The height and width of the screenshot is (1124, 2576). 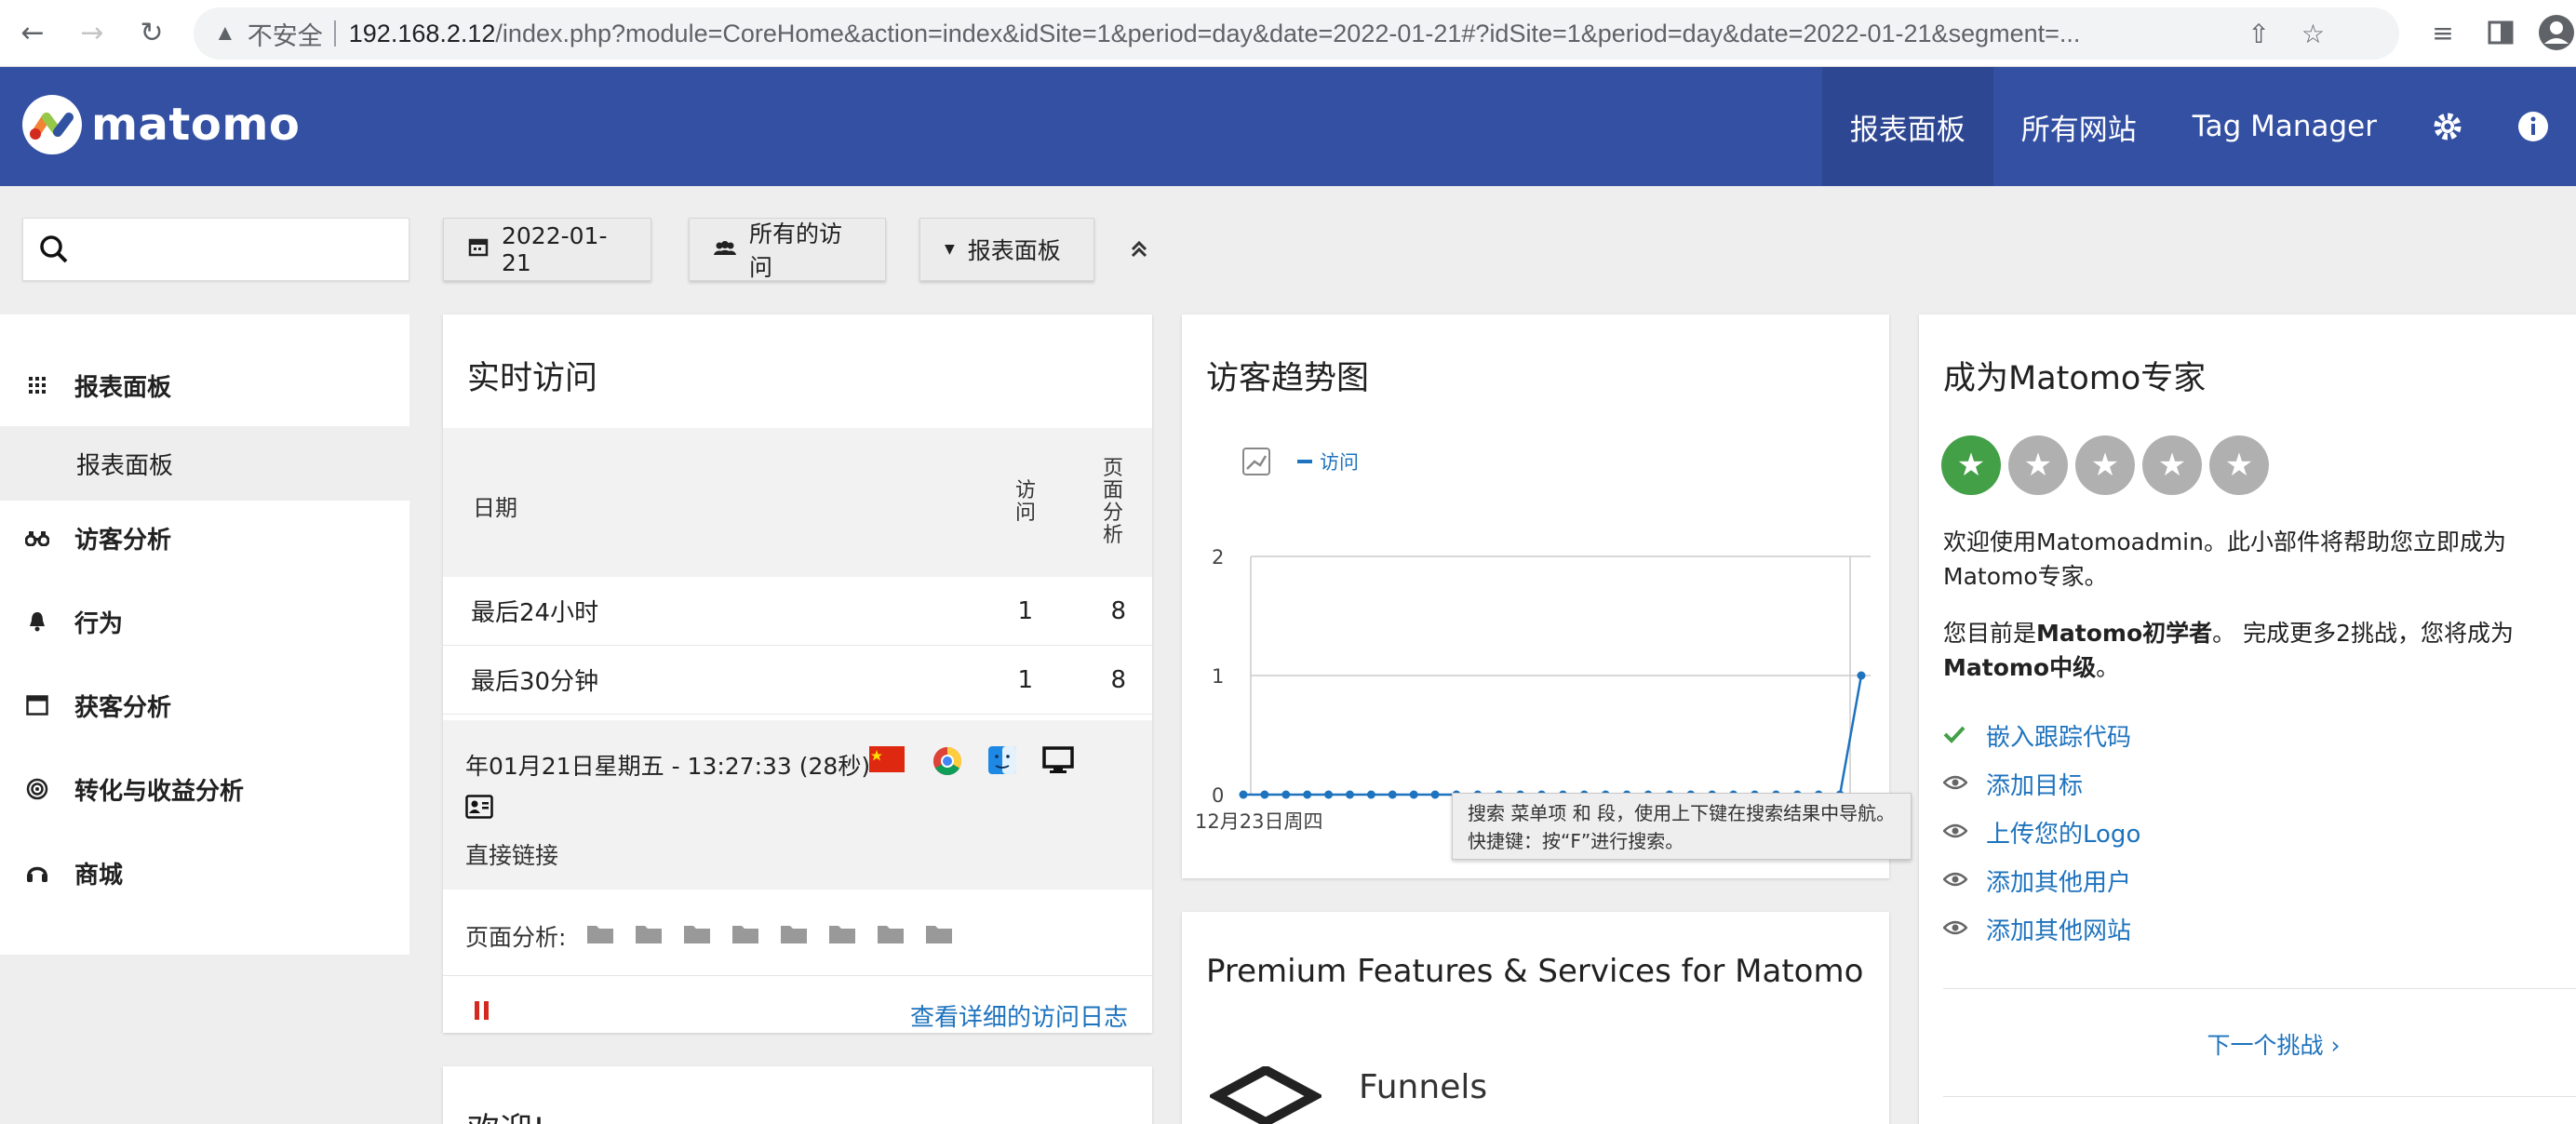 I want to click on challenge-item: 添加其他网站, so click(x=2036, y=929).